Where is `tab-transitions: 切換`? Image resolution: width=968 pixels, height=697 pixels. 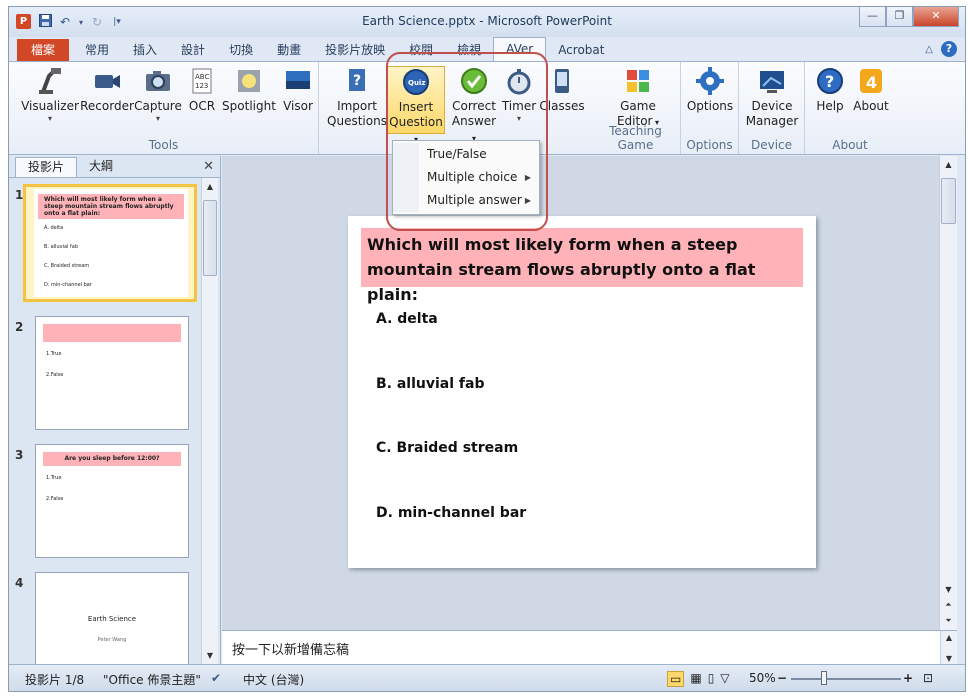 tab-transitions: 切換 is located at coordinates (241, 50).